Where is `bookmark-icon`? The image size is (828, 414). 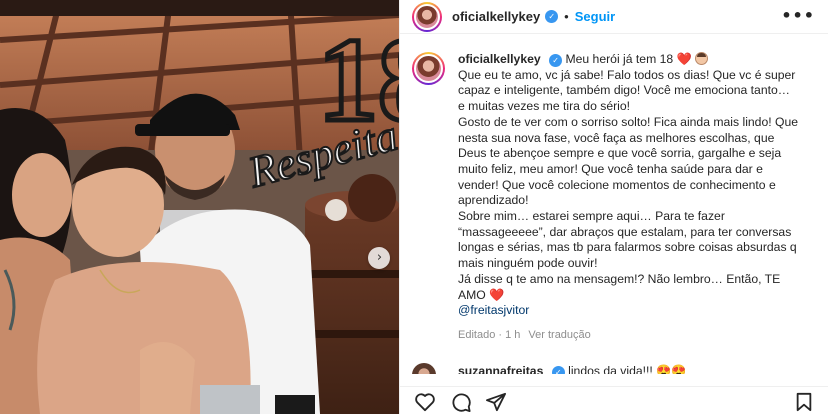
bookmark-icon is located at coordinates (804, 402).